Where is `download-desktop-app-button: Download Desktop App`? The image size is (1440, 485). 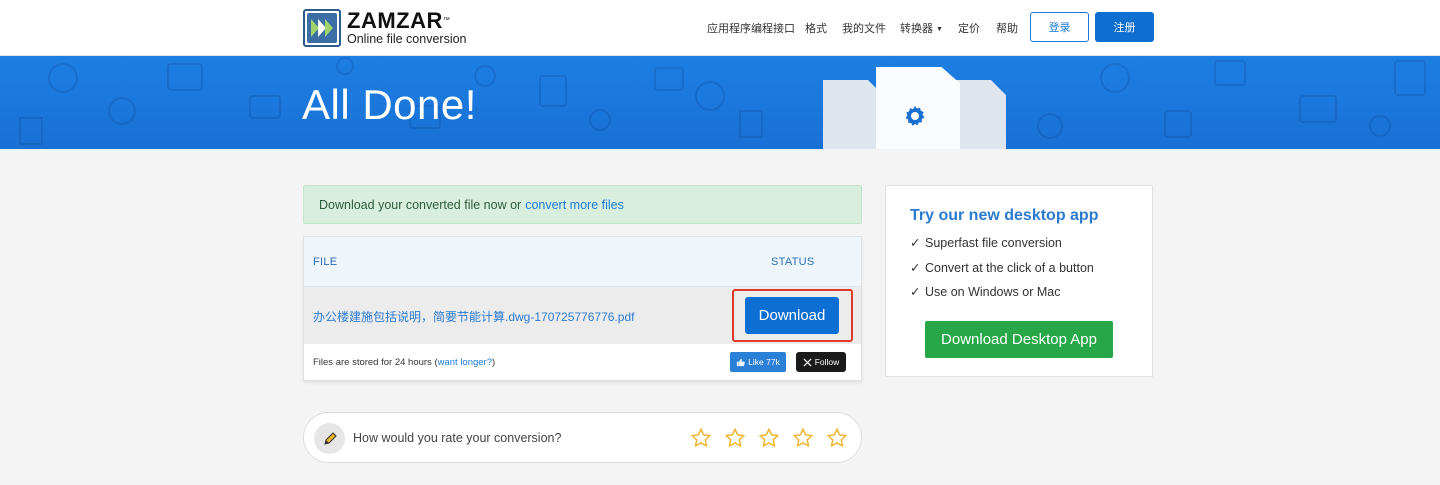 download-desktop-app-button: Download Desktop App is located at coordinates (1019, 339).